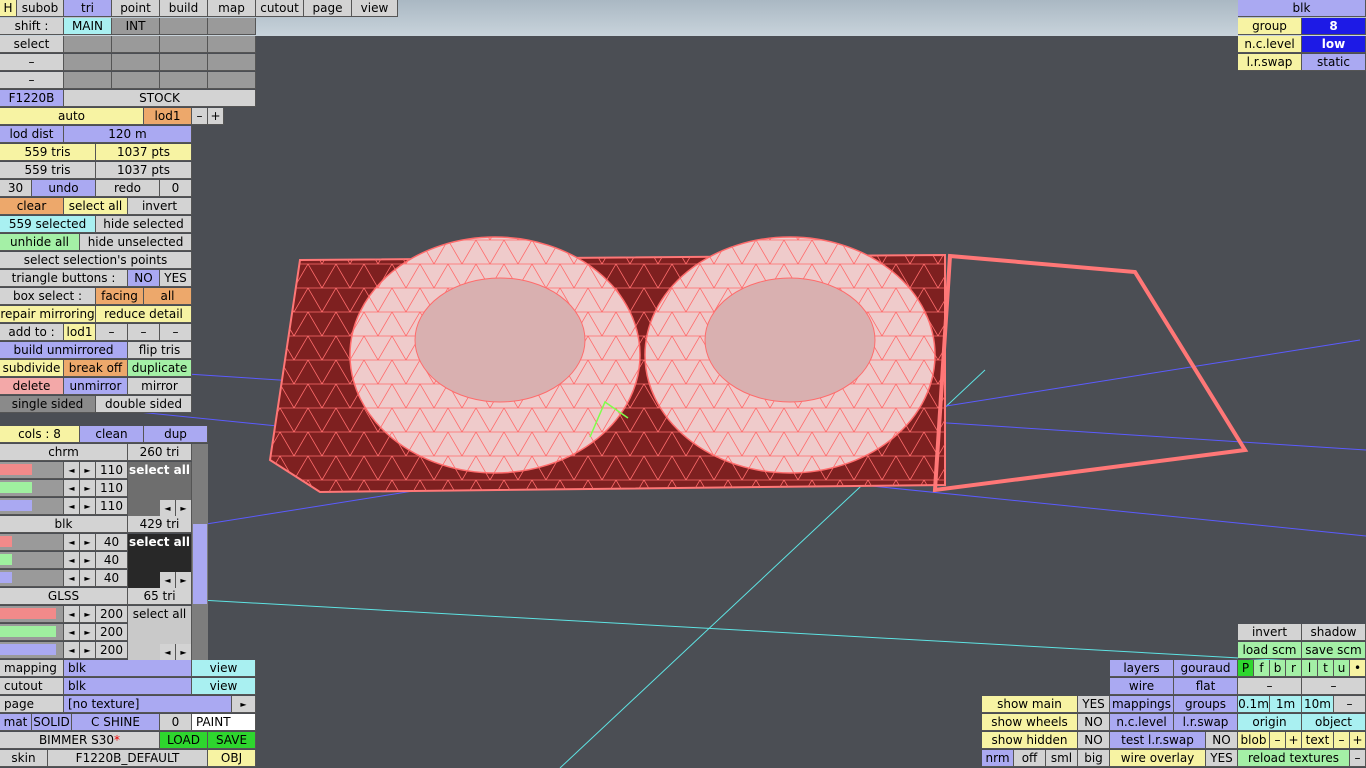 The image size is (1366, 768). Describe the element at coordinates (52, 722) in the screenshot. I see `mat-solid-button: SOLID` at that location.